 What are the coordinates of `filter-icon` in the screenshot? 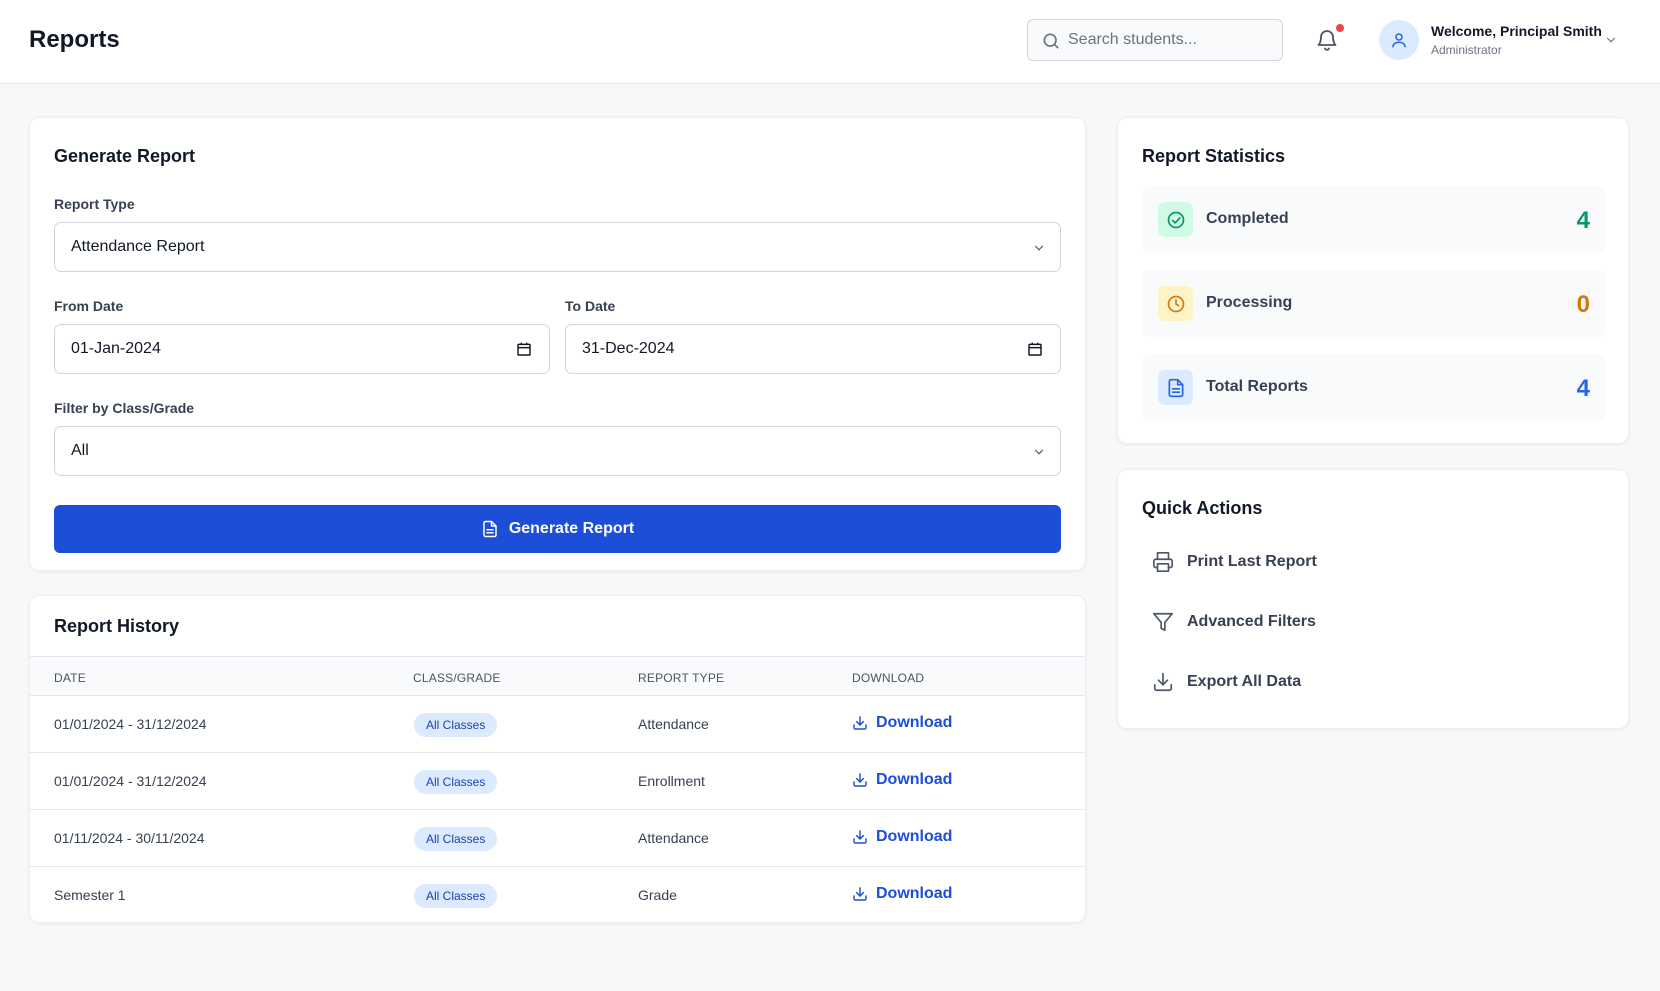 It's located at (1163, 622).